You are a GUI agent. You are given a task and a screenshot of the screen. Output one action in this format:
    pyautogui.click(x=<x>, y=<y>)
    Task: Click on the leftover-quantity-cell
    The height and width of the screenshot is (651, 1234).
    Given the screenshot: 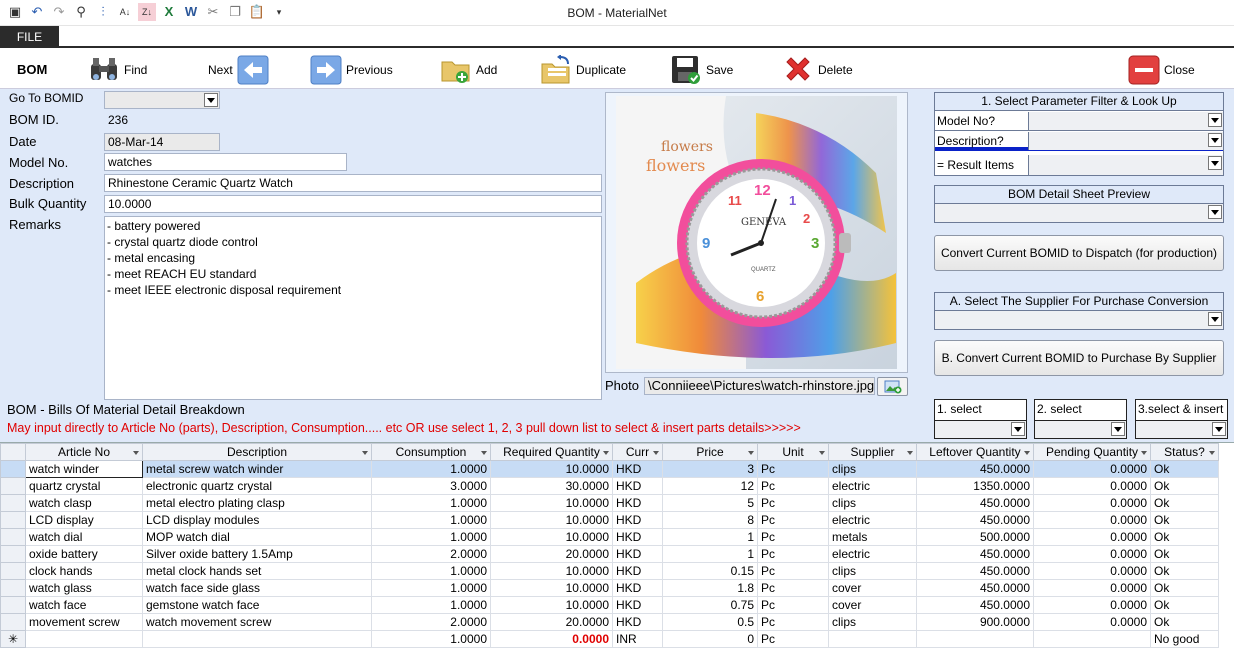 What is the action you would take?
    pyautogui.click(x=975, y=639)
    